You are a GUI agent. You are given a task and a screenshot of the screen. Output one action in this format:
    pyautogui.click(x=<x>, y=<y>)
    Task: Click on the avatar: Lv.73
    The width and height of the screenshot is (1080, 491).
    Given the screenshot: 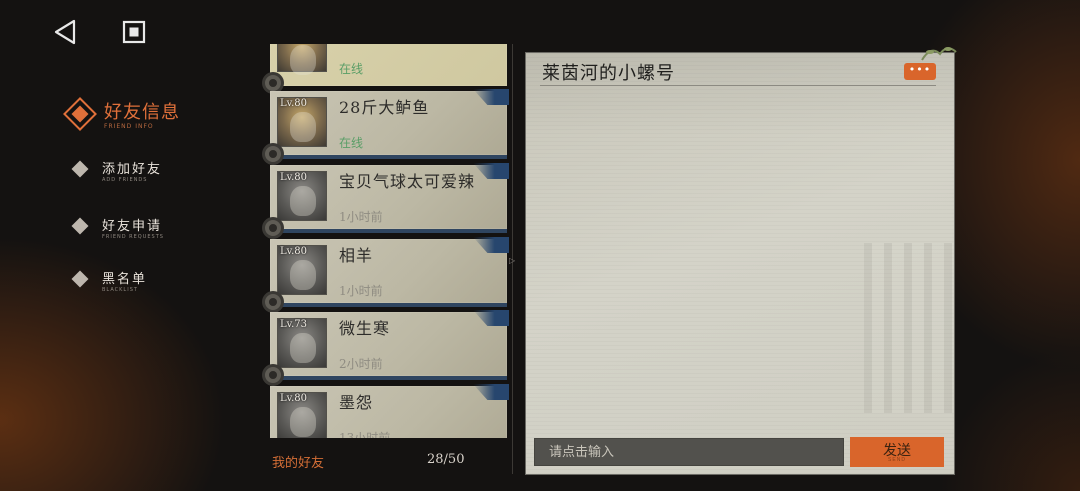 What is the action you would take?
    pyautogui.click(x=302, y=343)
    